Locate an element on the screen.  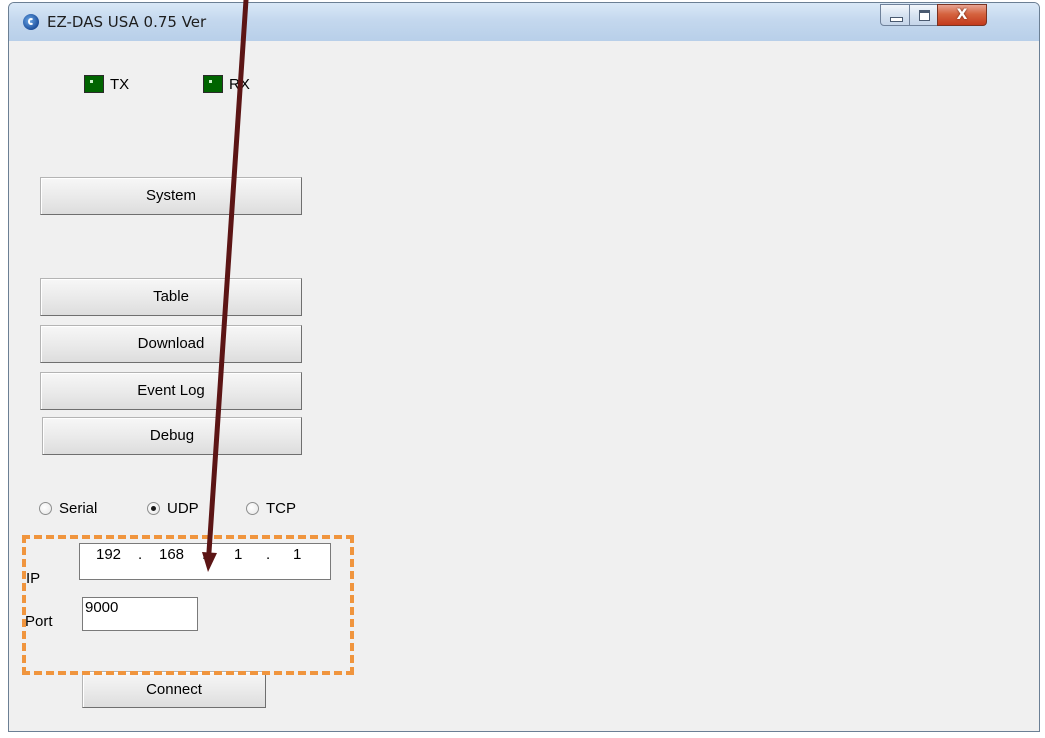
minimize-icon is located at coordinates (896, 19).